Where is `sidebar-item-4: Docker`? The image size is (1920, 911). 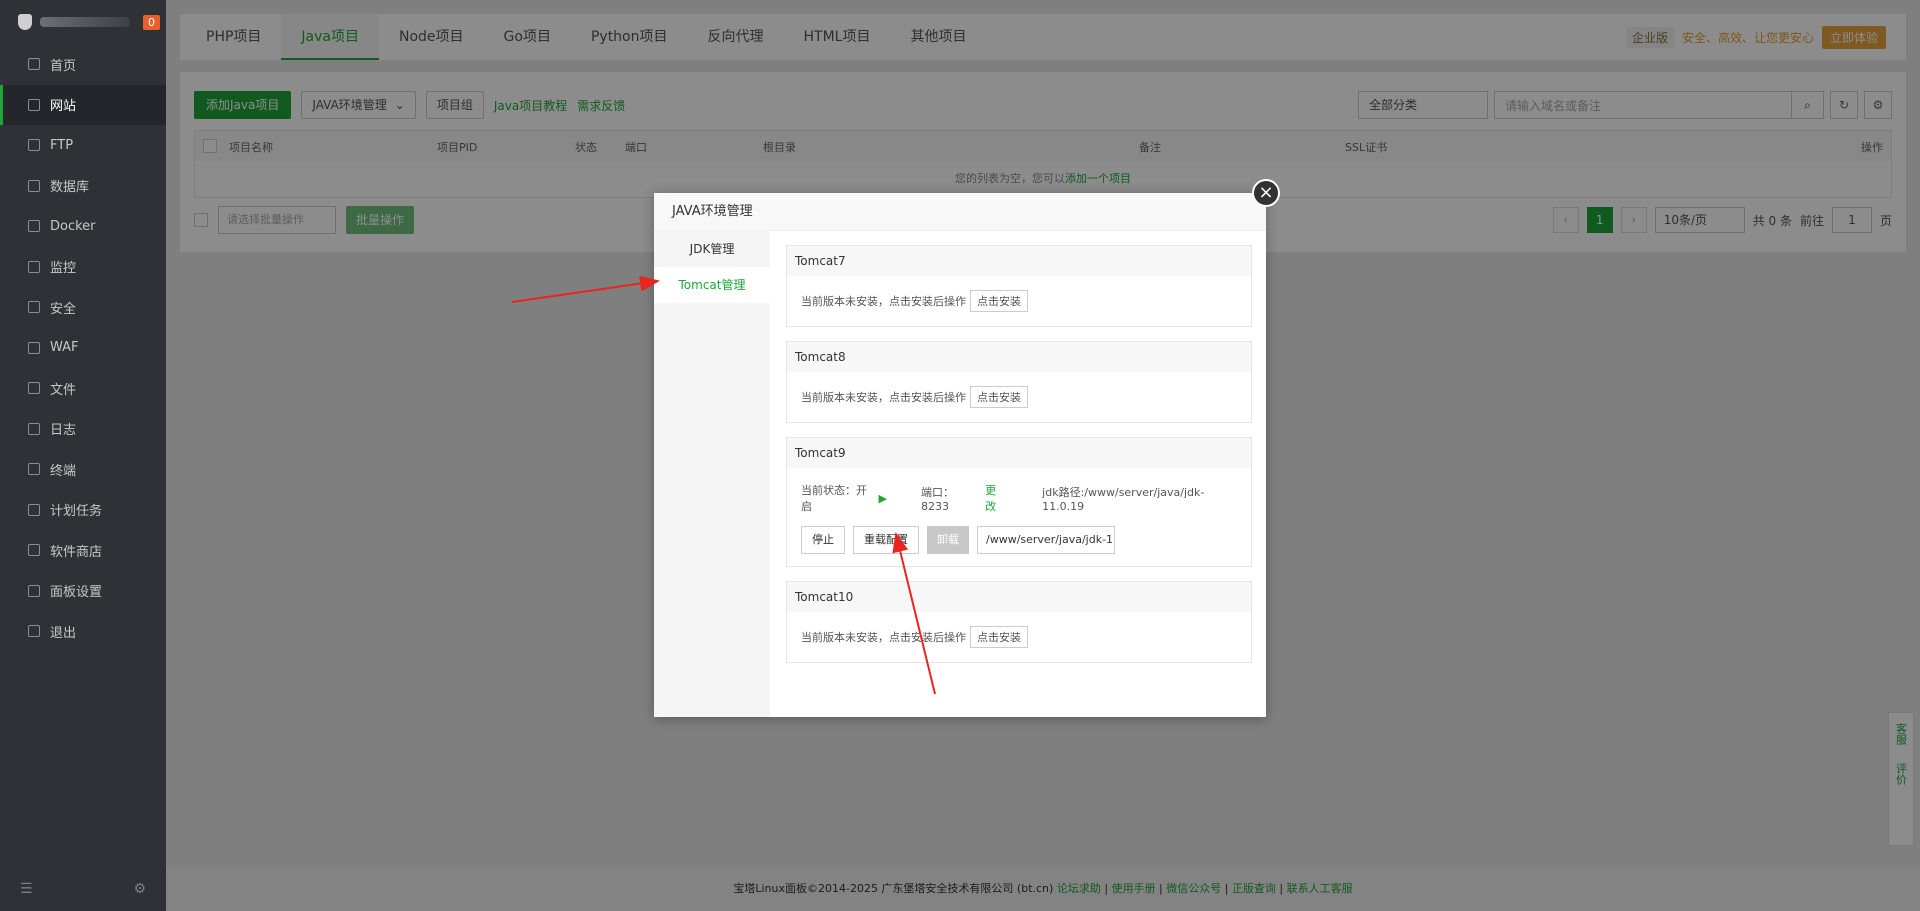
sidebar-item-4: Docker is located at coordinates (83, 226).